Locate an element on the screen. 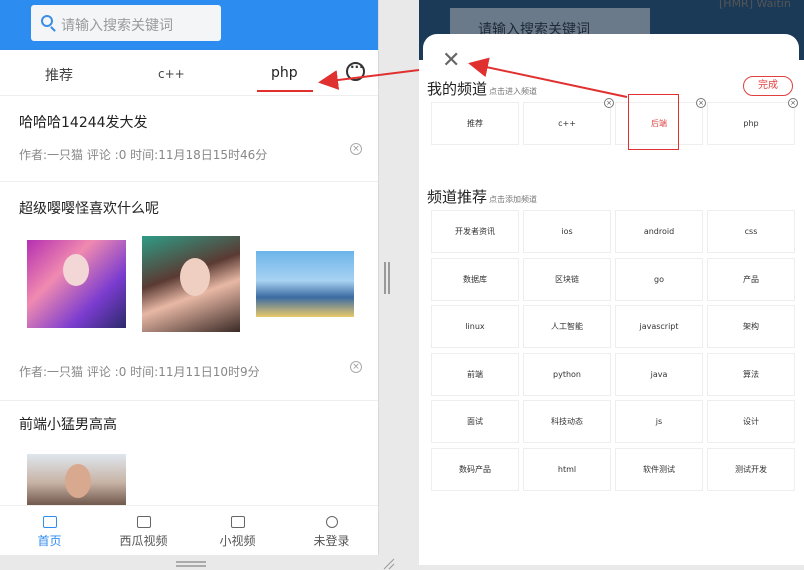  channel-label: php is located at coordinates (751, 123).